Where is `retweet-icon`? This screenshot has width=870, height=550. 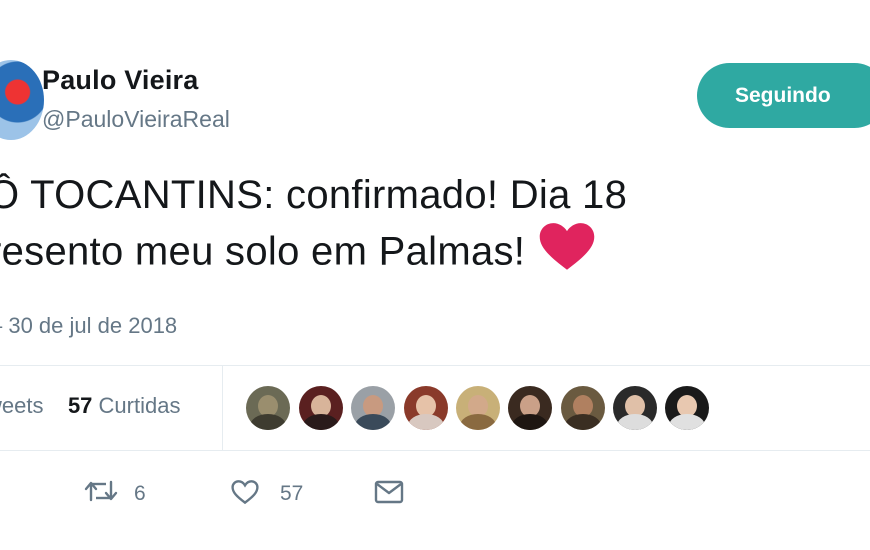
retweet-icon is located at coordinates (101, 491).